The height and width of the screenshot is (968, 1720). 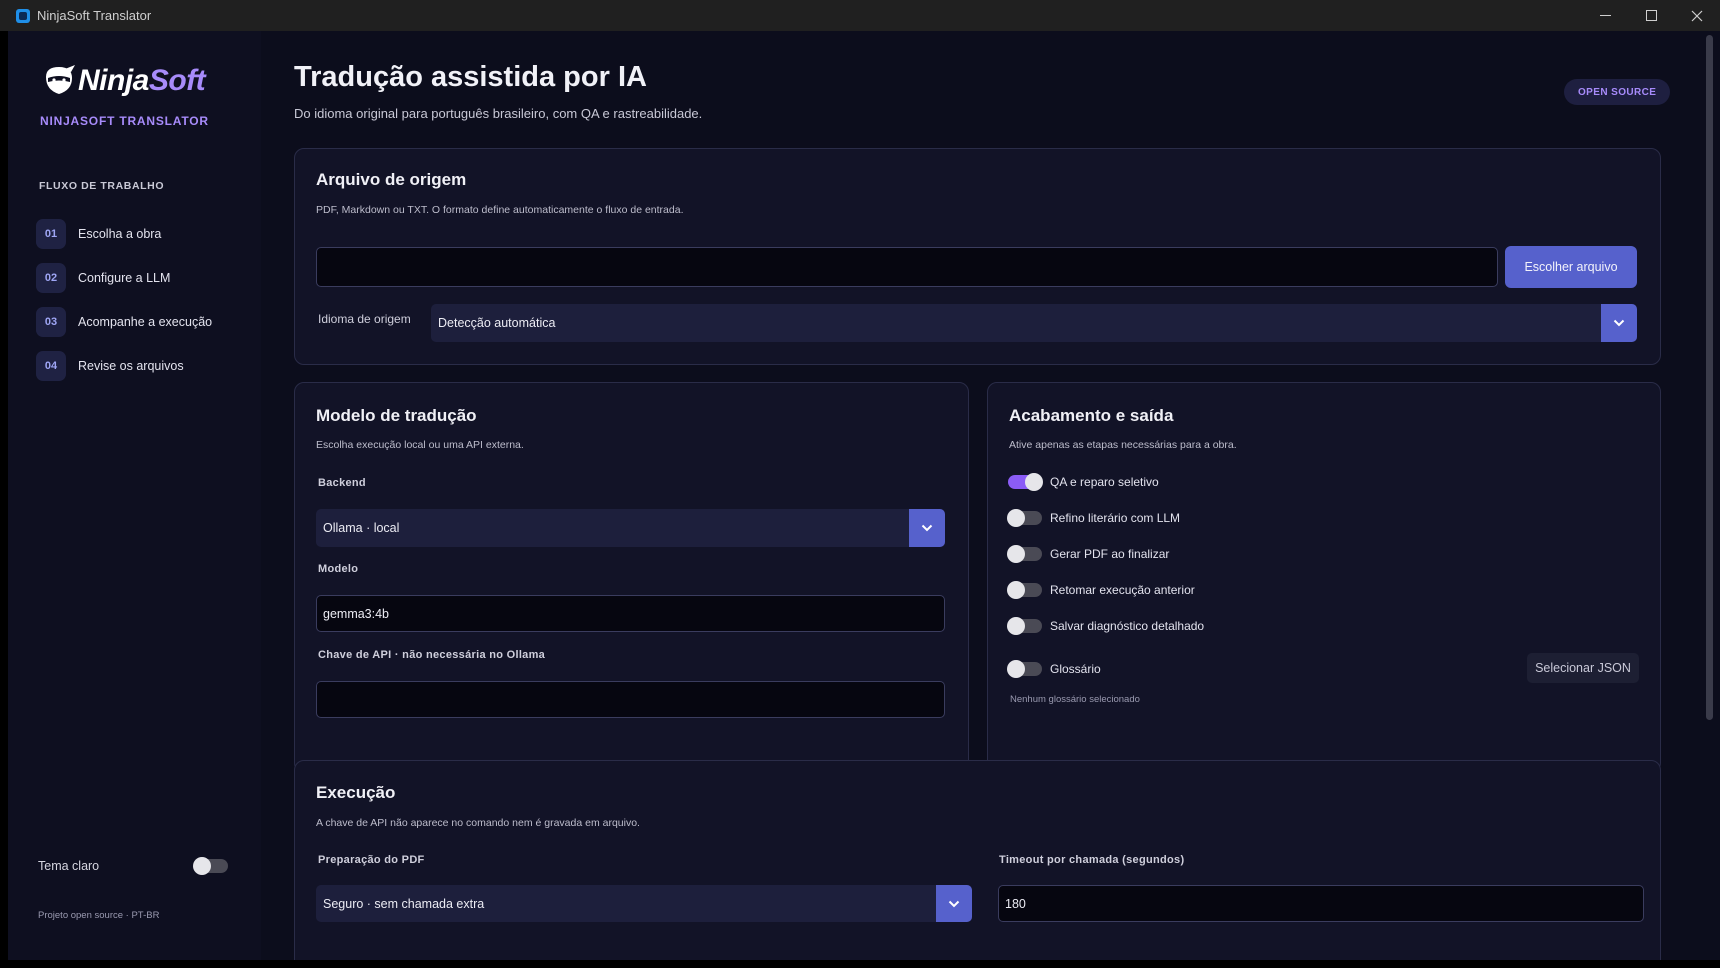 What do you see at coordinates (60, 79) in the screenshot?
I see `ninja-logo-icon` at bounding box center [60, 79].